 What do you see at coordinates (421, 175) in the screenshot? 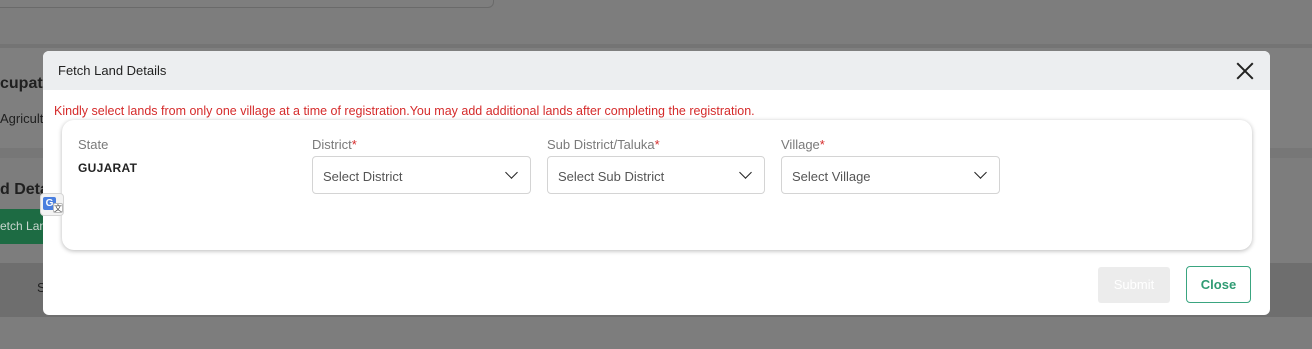
I see `district-select: Select District` at bounding box center [421, 175].